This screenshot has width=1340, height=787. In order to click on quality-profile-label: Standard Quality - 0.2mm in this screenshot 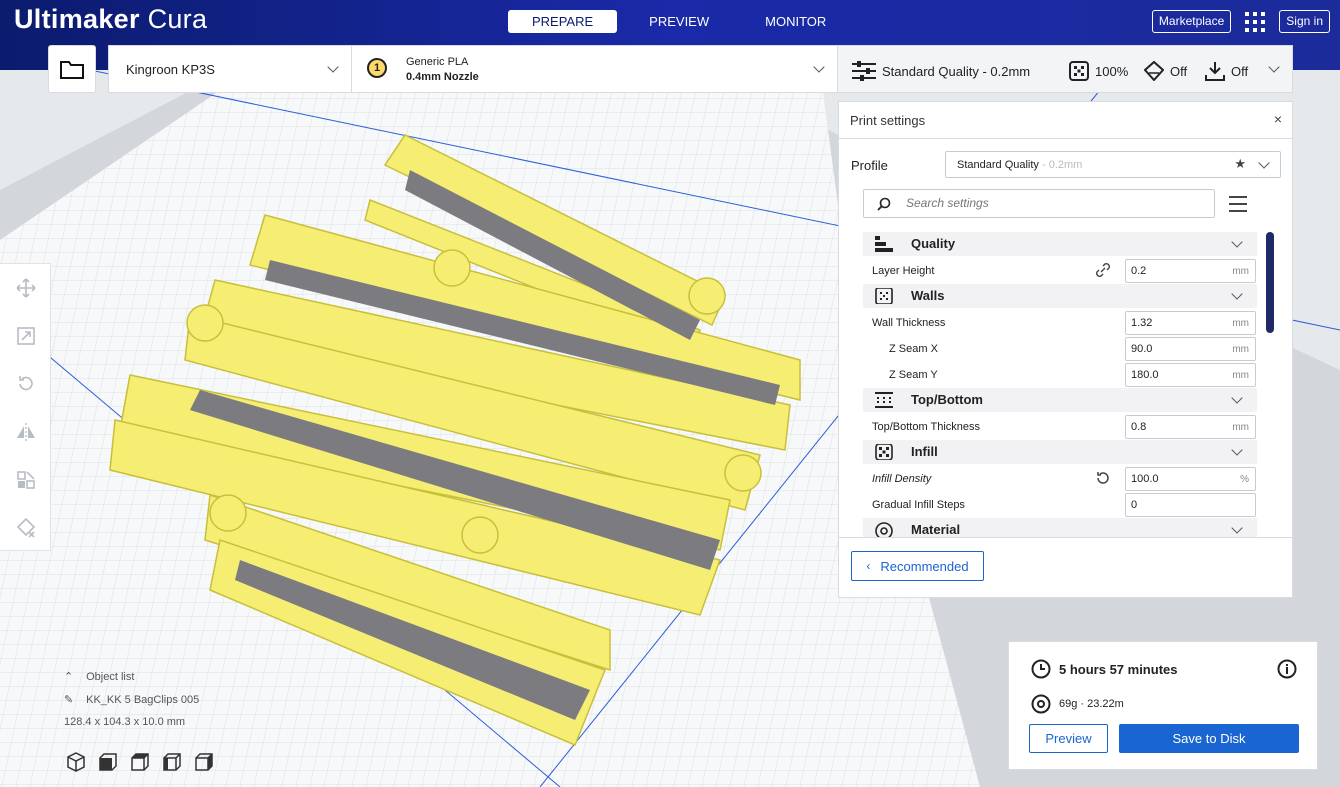, I will do `click(956, 71)`.